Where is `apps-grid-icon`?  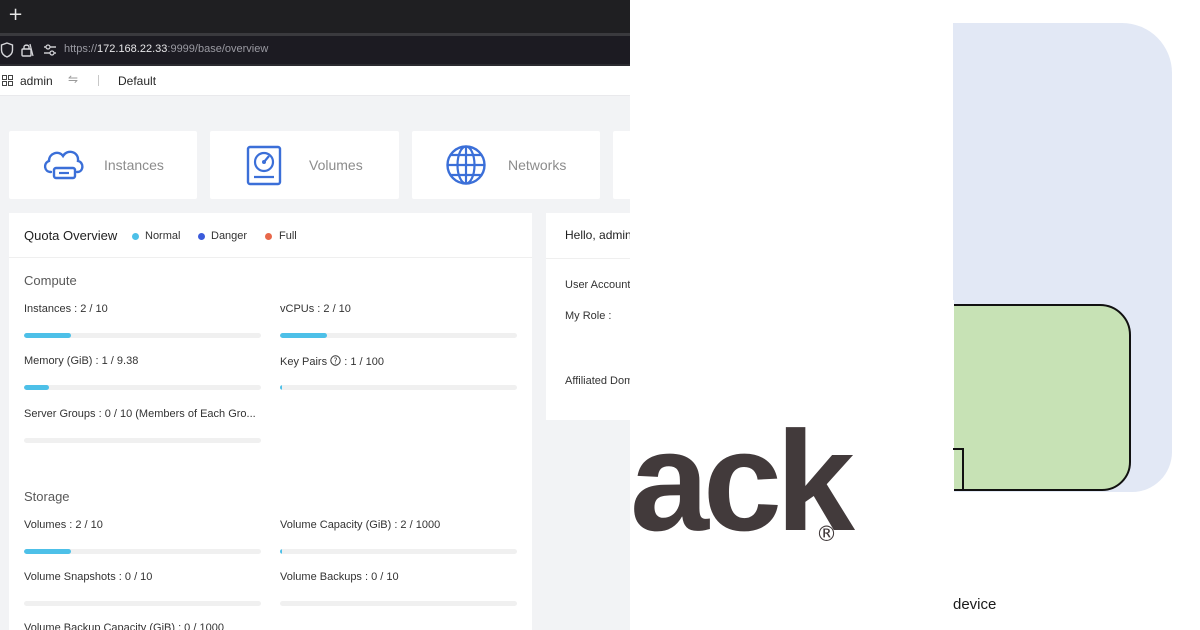
apps-grid-icon is located at coordinates (7, 80).